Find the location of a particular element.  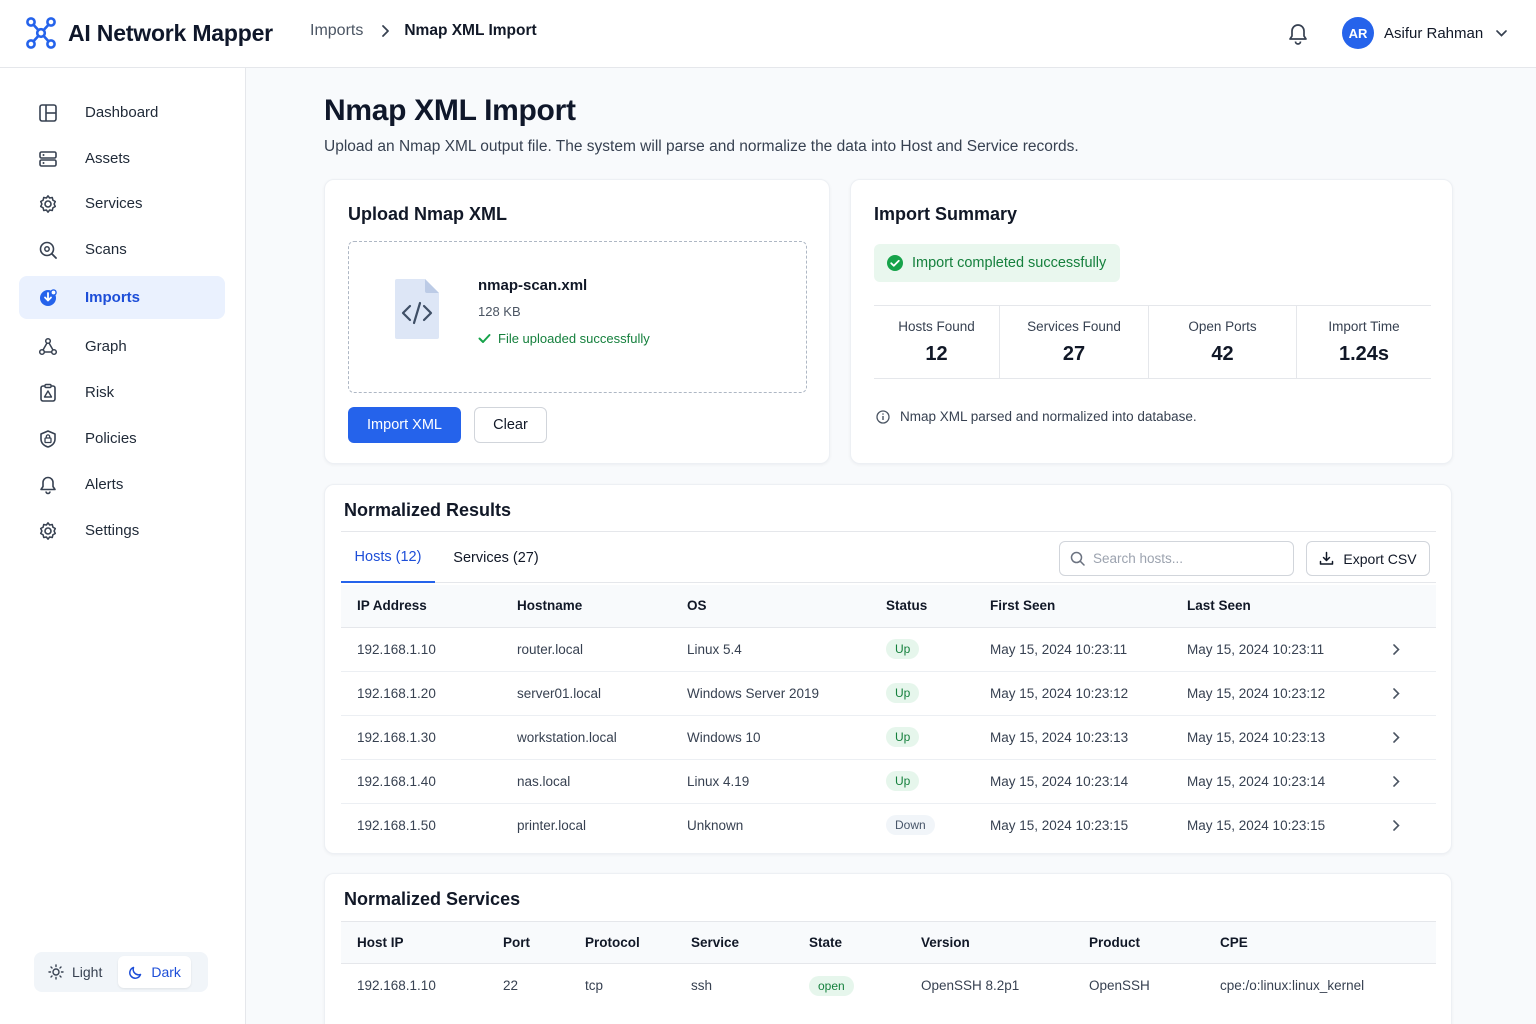

upload-status: File uploaded successfully is located at coordinates (564, 338).